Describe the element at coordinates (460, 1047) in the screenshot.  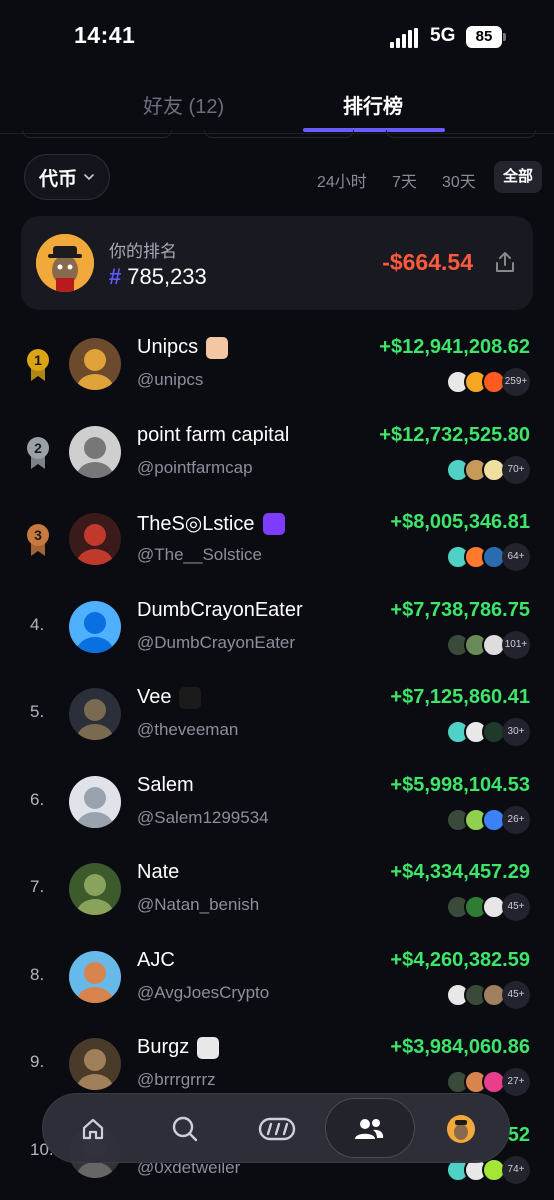
I see `user-pnl: +$3,984,060.86` at that location.